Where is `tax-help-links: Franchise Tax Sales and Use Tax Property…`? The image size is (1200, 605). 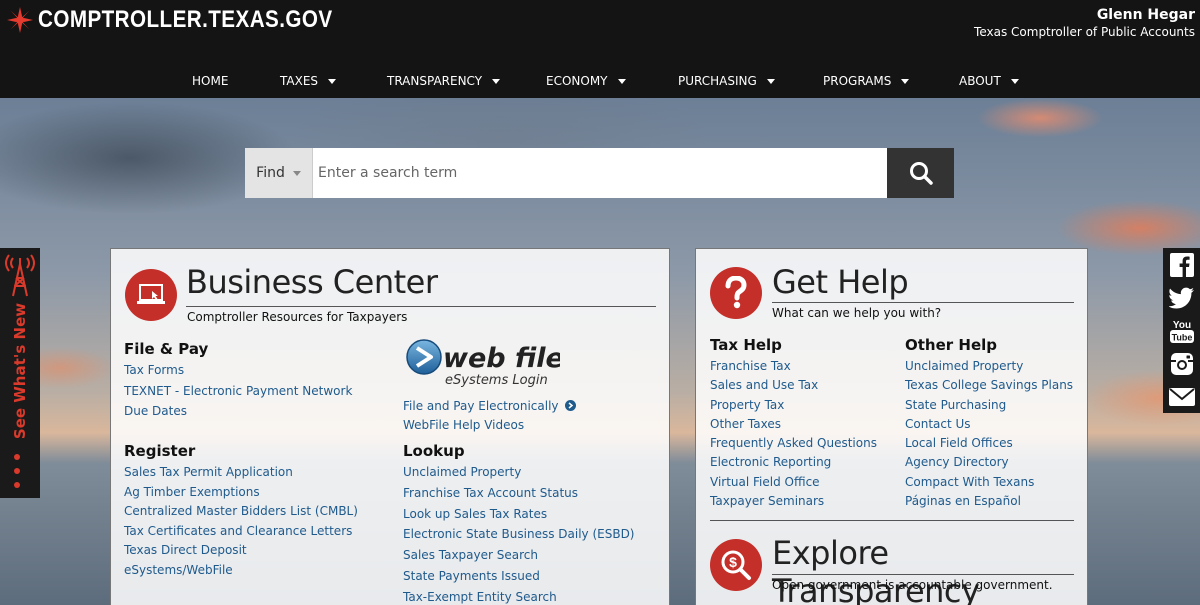
tax-help-links: Franchise Tax Sales and Use Tax Property… is located at coordinates (793, 435).